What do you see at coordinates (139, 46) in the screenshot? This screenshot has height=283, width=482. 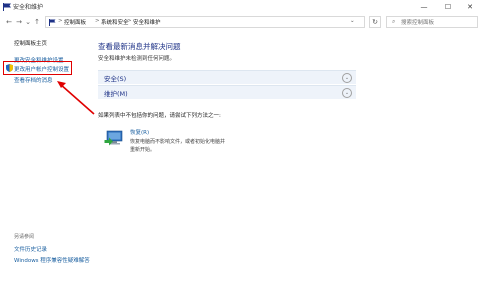 I see `page-title: 查看最新消息并解决问题` at bounding box center [139, 46].